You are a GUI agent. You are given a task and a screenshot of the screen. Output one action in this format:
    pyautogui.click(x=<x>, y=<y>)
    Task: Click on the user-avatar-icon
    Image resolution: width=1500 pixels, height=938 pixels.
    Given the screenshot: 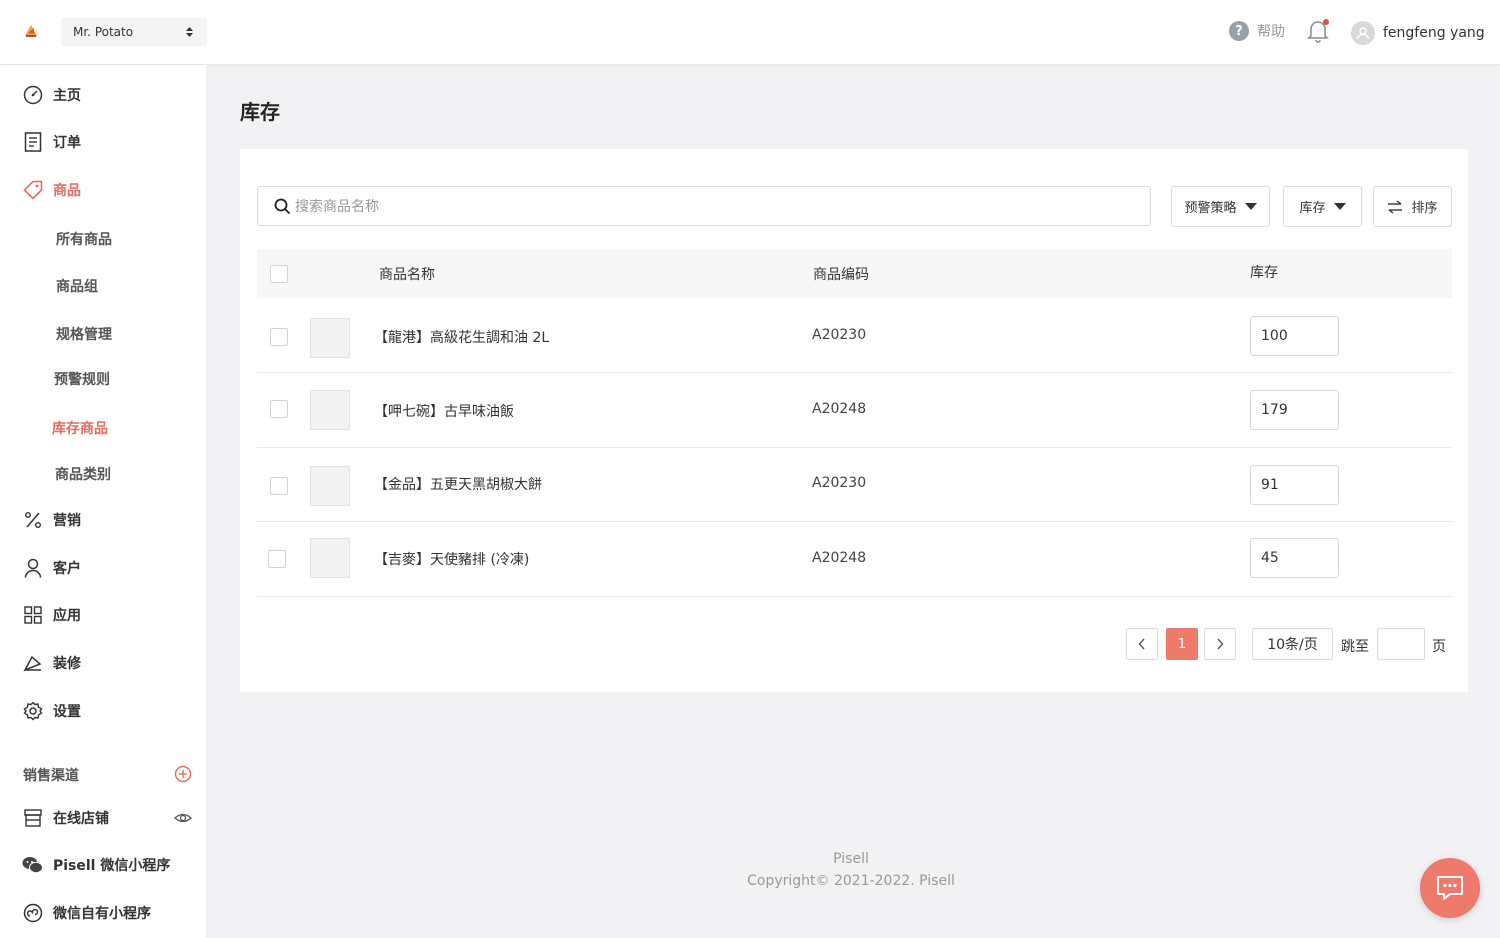 What is the action you would take?
    pyautogui.click(x=1363, y=33)
    